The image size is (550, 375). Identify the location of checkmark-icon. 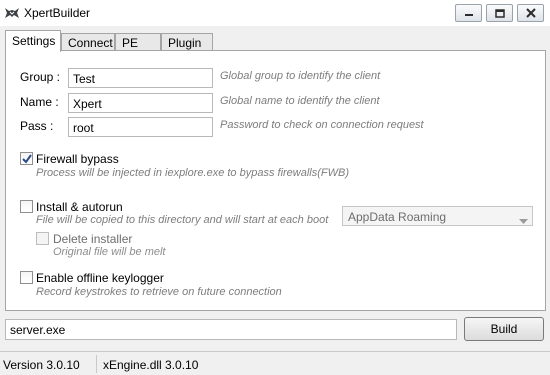
(27, 159).